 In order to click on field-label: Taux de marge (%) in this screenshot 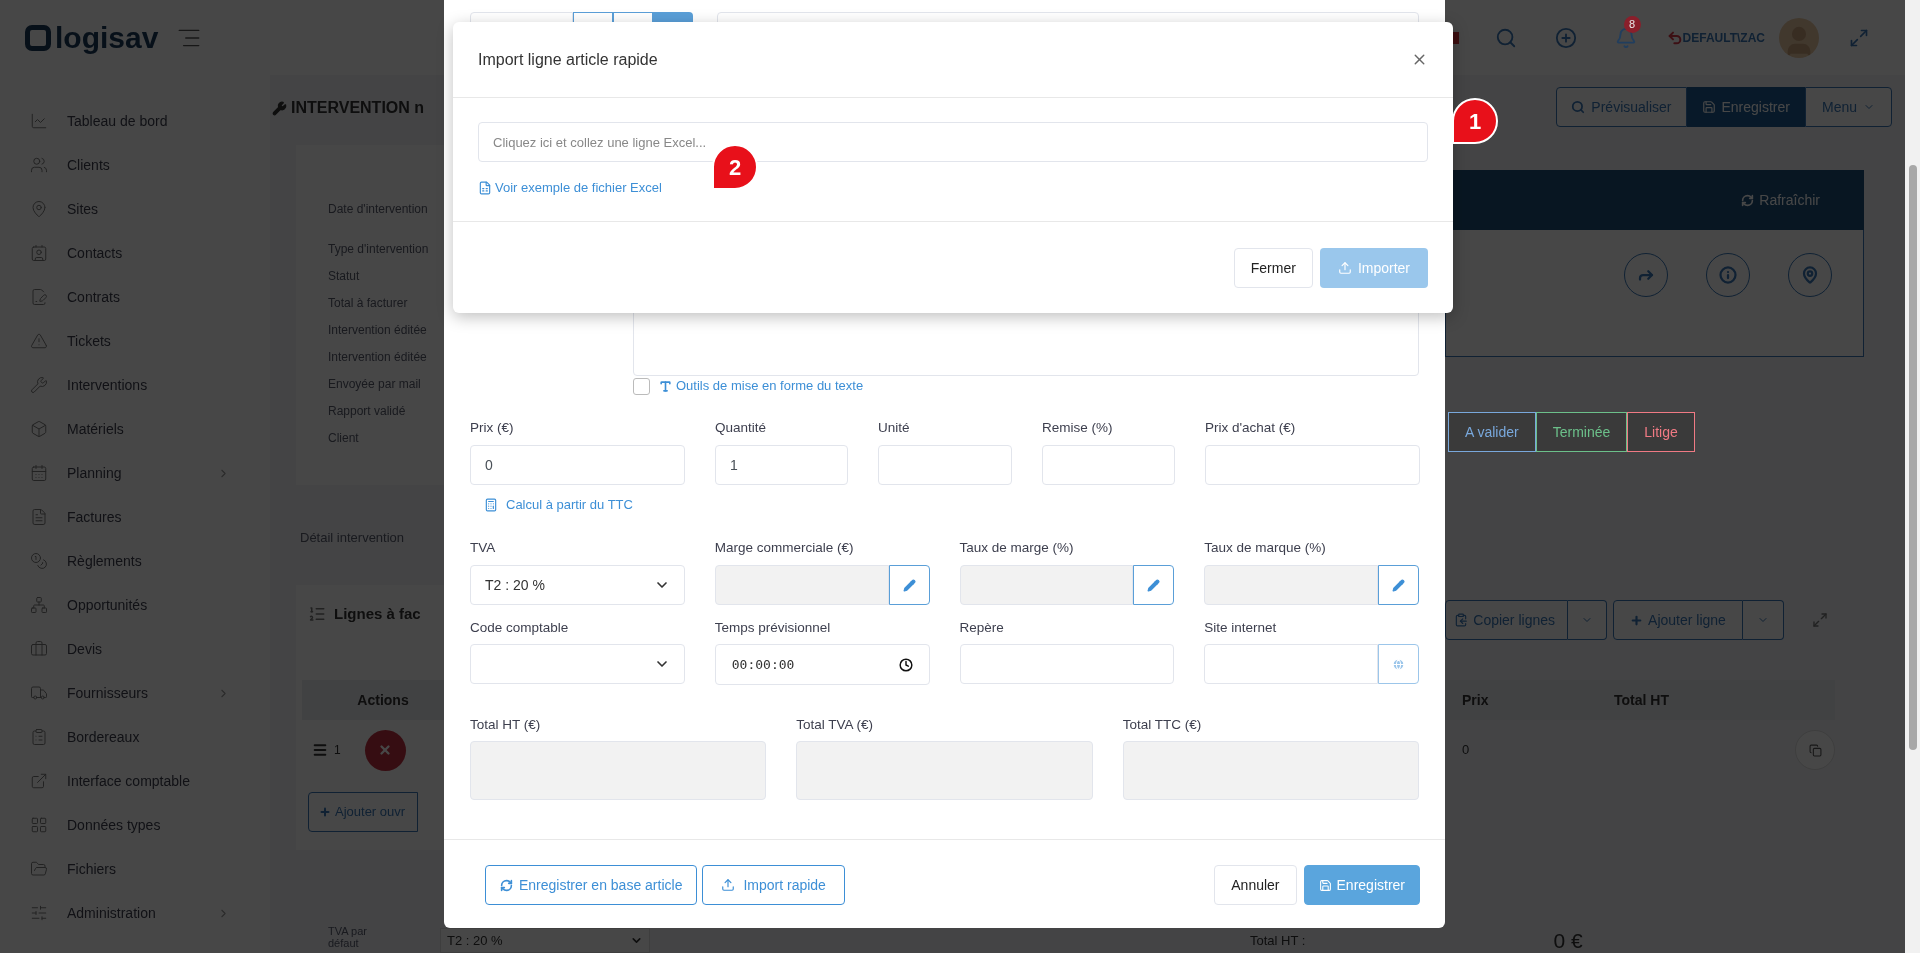, I will do `click(1017, 548)`.